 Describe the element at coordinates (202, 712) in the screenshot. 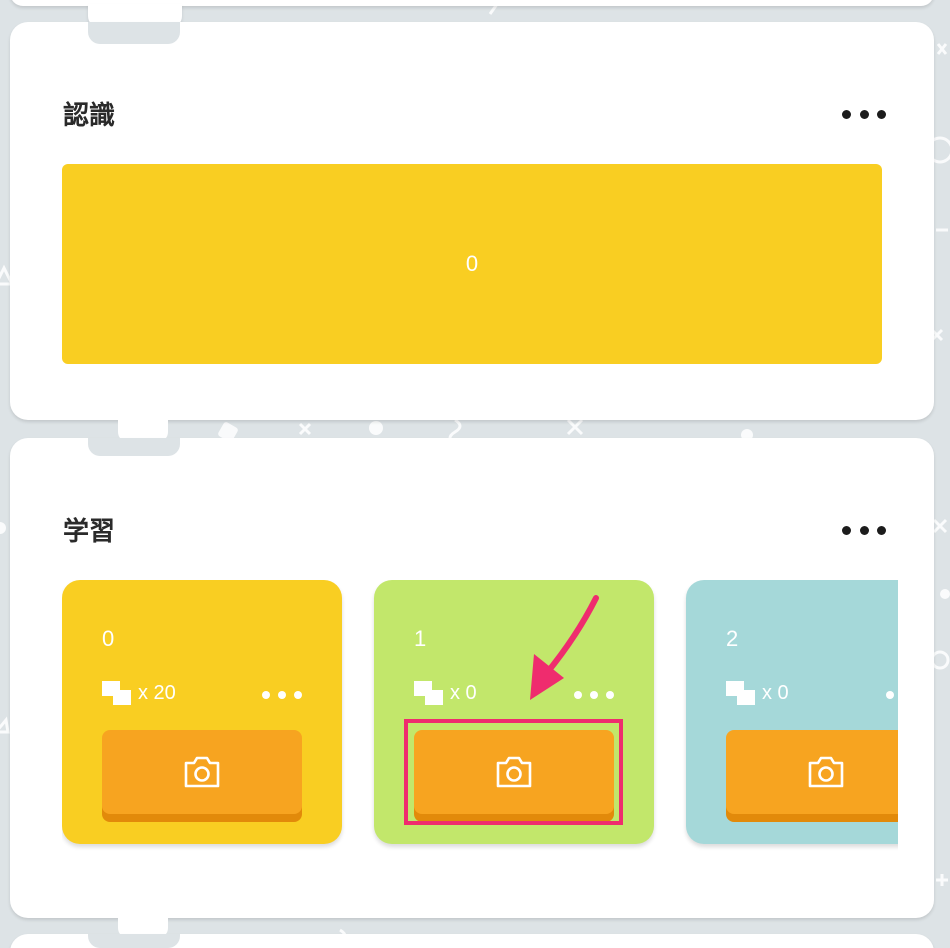

I see `class-card-0: 0 x 20` at that location.